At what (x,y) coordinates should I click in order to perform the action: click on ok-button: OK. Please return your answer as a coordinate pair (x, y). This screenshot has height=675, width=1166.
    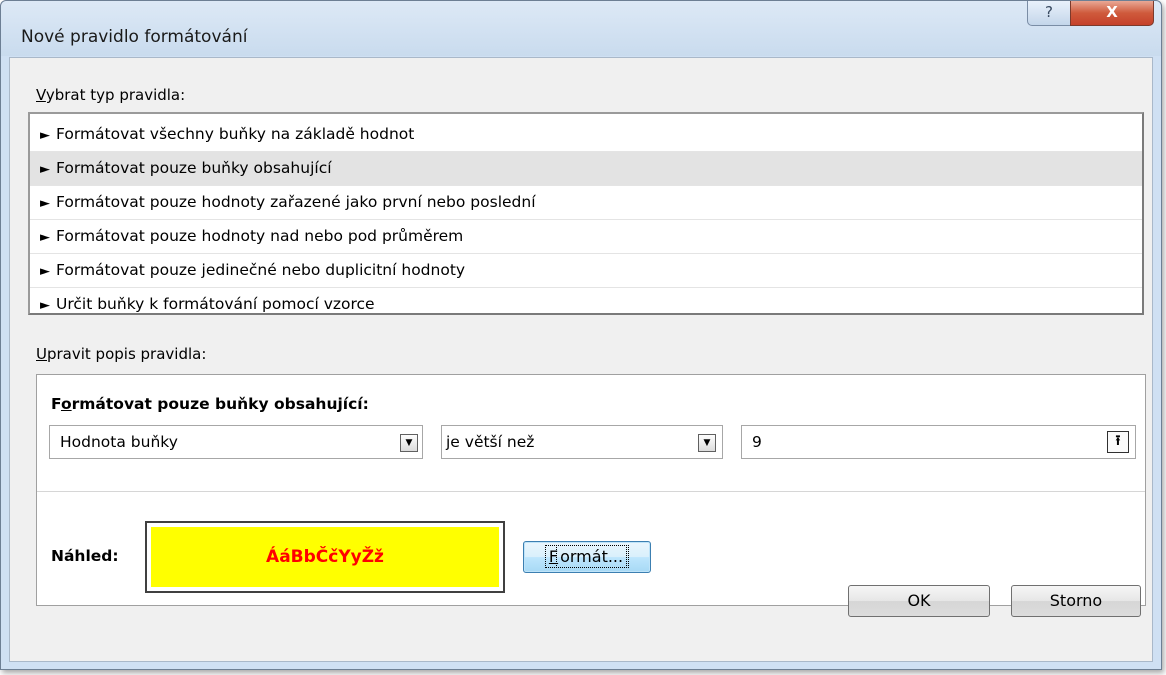
    Looking at the image, I should click on (919, 601).